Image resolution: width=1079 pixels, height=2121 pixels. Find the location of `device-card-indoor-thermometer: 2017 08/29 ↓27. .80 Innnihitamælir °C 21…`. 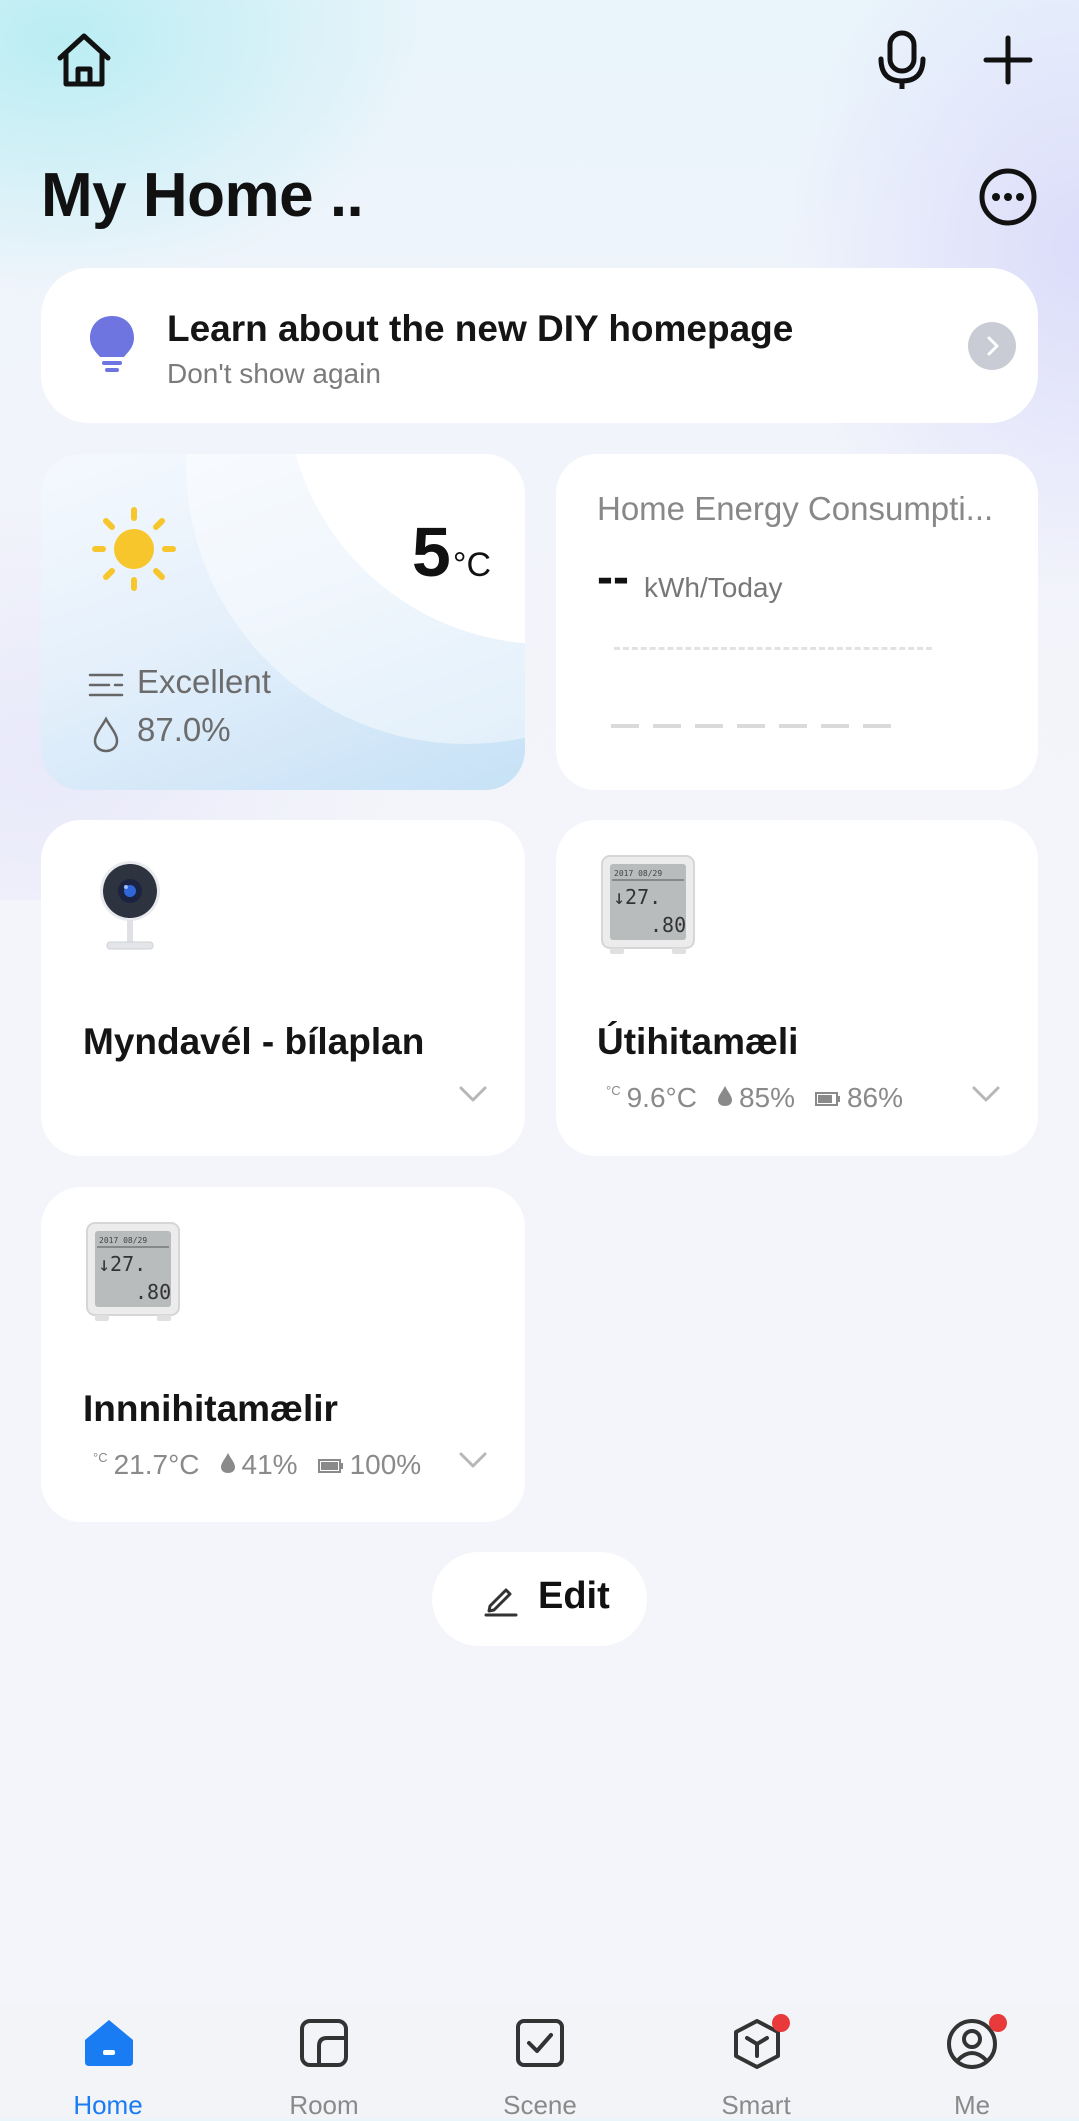

device-card-indoor-thermometer: 2017 08/29 ↓27. .80 Innnihitamælir °C 21… is located at coordinates (283, 1354).